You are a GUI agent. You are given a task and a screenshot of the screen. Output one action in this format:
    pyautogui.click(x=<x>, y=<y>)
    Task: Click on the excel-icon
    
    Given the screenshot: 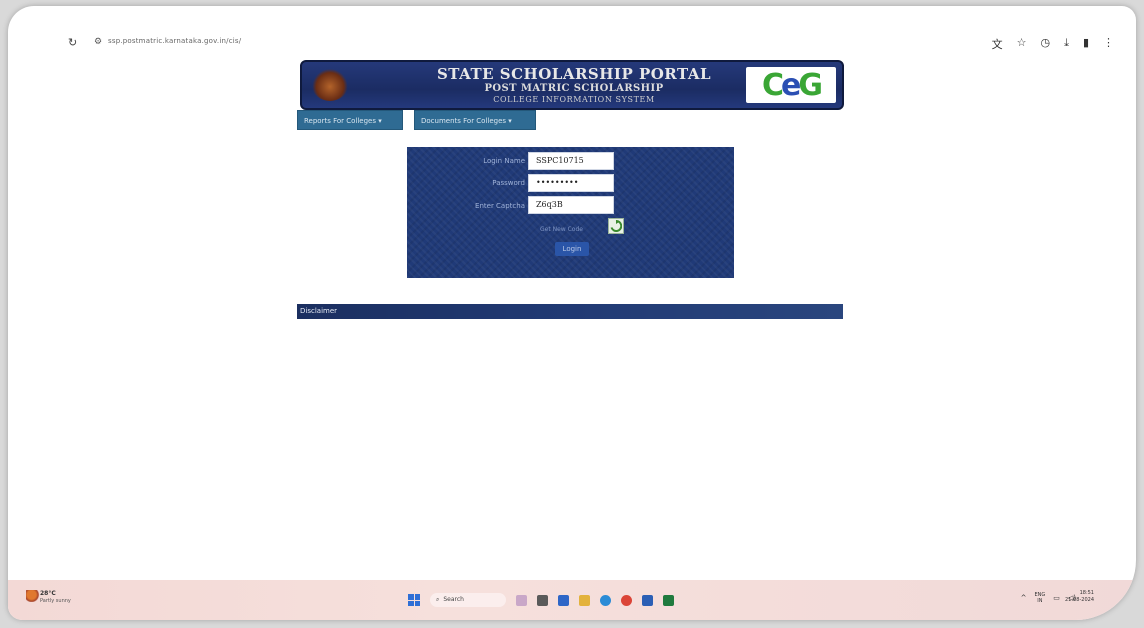 What is the action you would take?
    pyautogui.click(x=668, y=600)
    